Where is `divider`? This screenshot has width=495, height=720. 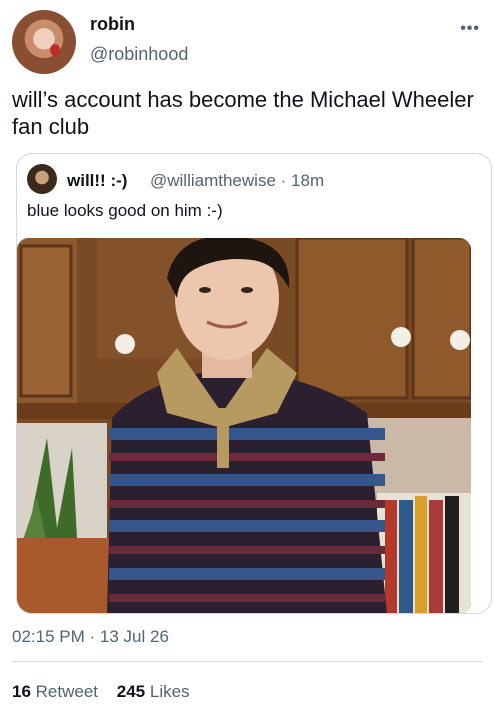
divider is located at coordinates (247, 661).